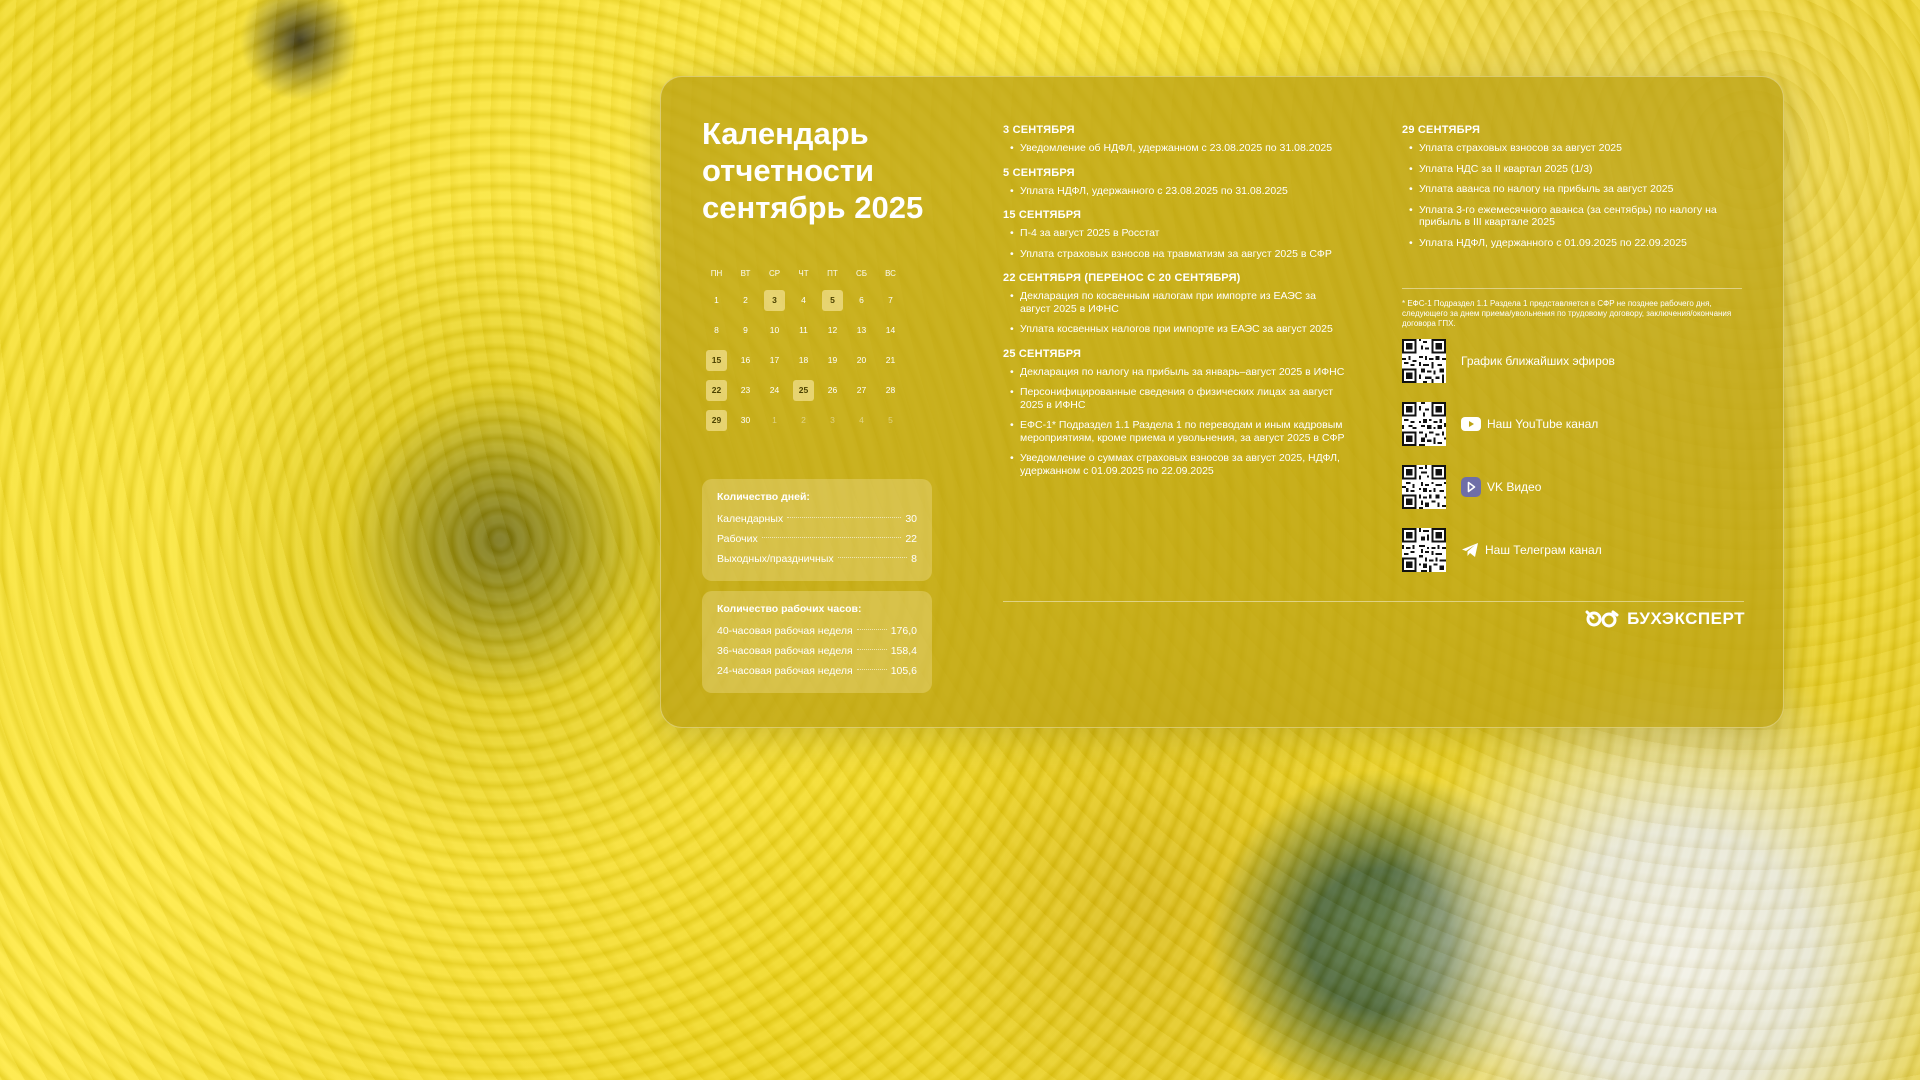  I want to click on hours-count-row: 24-часовая рабочая неделя 105,6, so click(817, 671).